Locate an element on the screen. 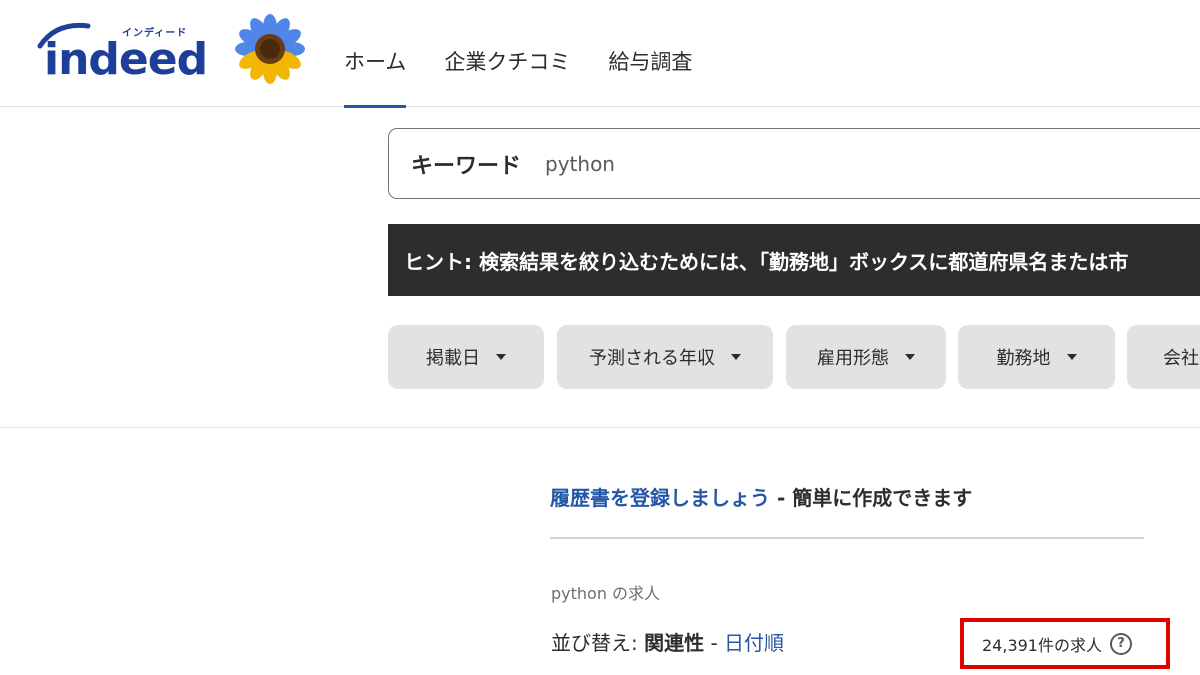 Image resolution: width=1200 pixels, height=675 pixels. filter-label: 予測される年収 is located at coordinates (652, 358).